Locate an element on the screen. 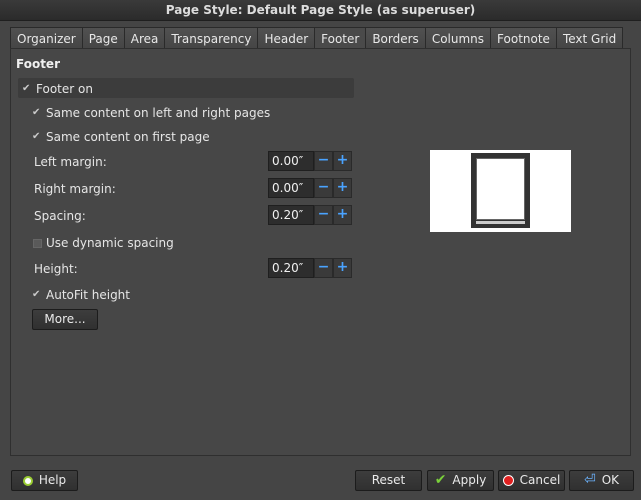 The image size is (641, 500). dynamic-spacing-label: Use dynamic spacing is located at coordinates (110, 243).